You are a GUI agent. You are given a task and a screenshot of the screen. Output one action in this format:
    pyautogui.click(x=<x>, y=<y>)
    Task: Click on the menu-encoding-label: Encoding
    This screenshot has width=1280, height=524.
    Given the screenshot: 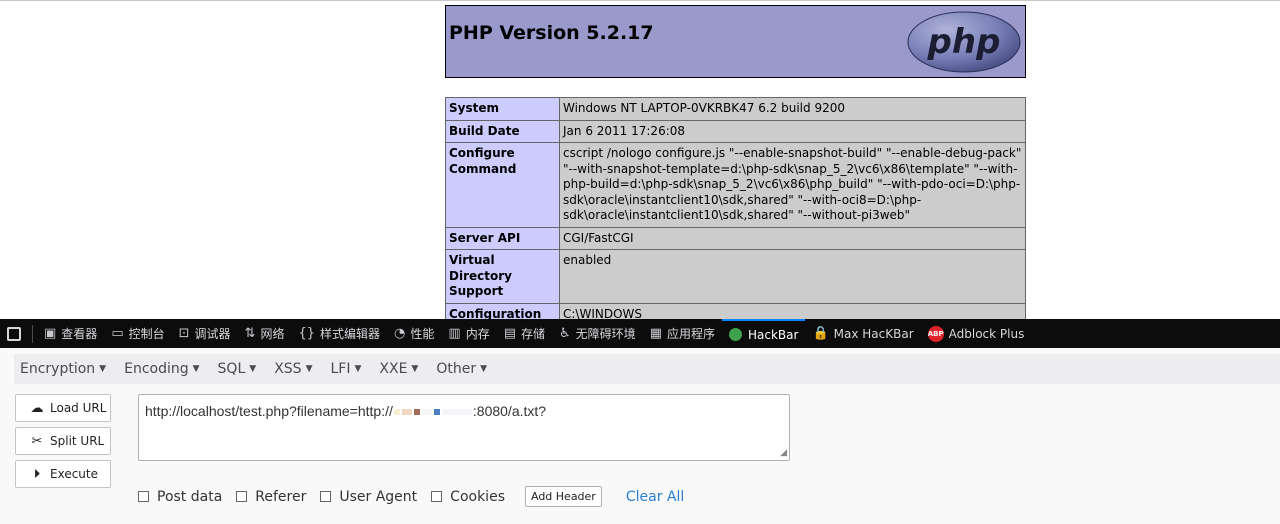 What is the action you would take?
    pyautogui.click(x=156, y=369)
    